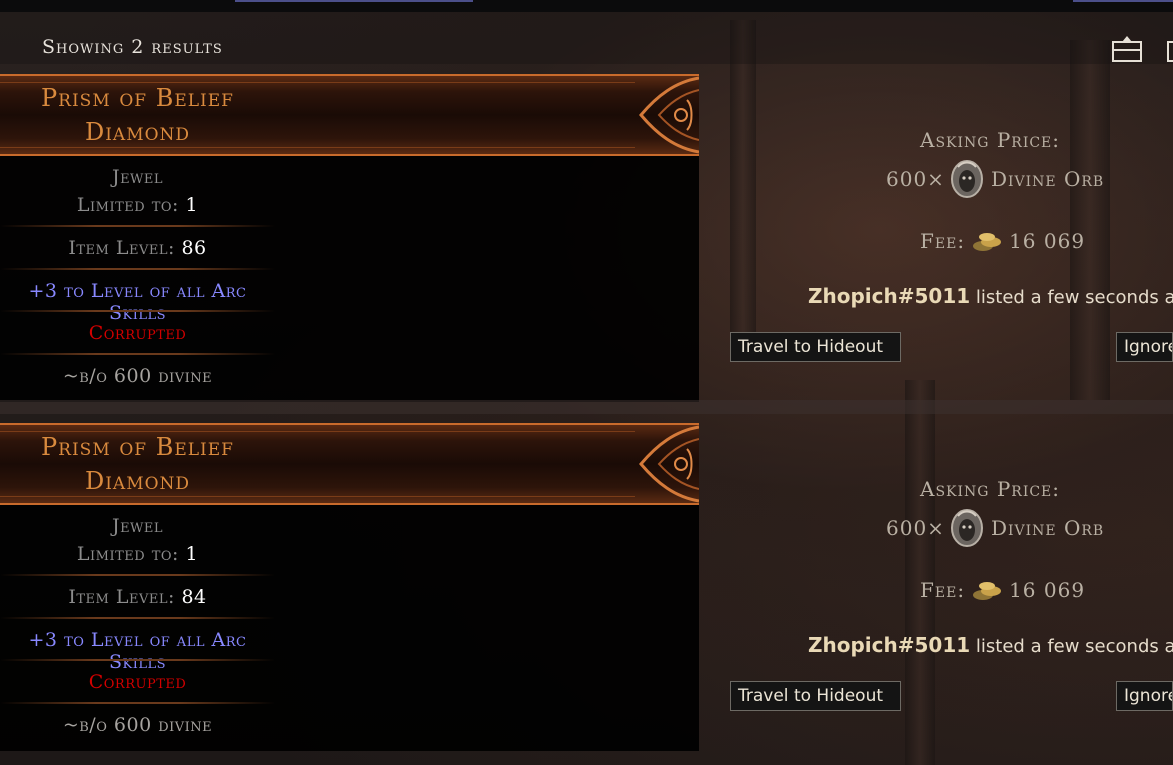 This screenshot has width=1173, height=765. What do you see at coordinates (586, 6) in the screenshot?
I see `top-bar` at bounding box center [586, 6].